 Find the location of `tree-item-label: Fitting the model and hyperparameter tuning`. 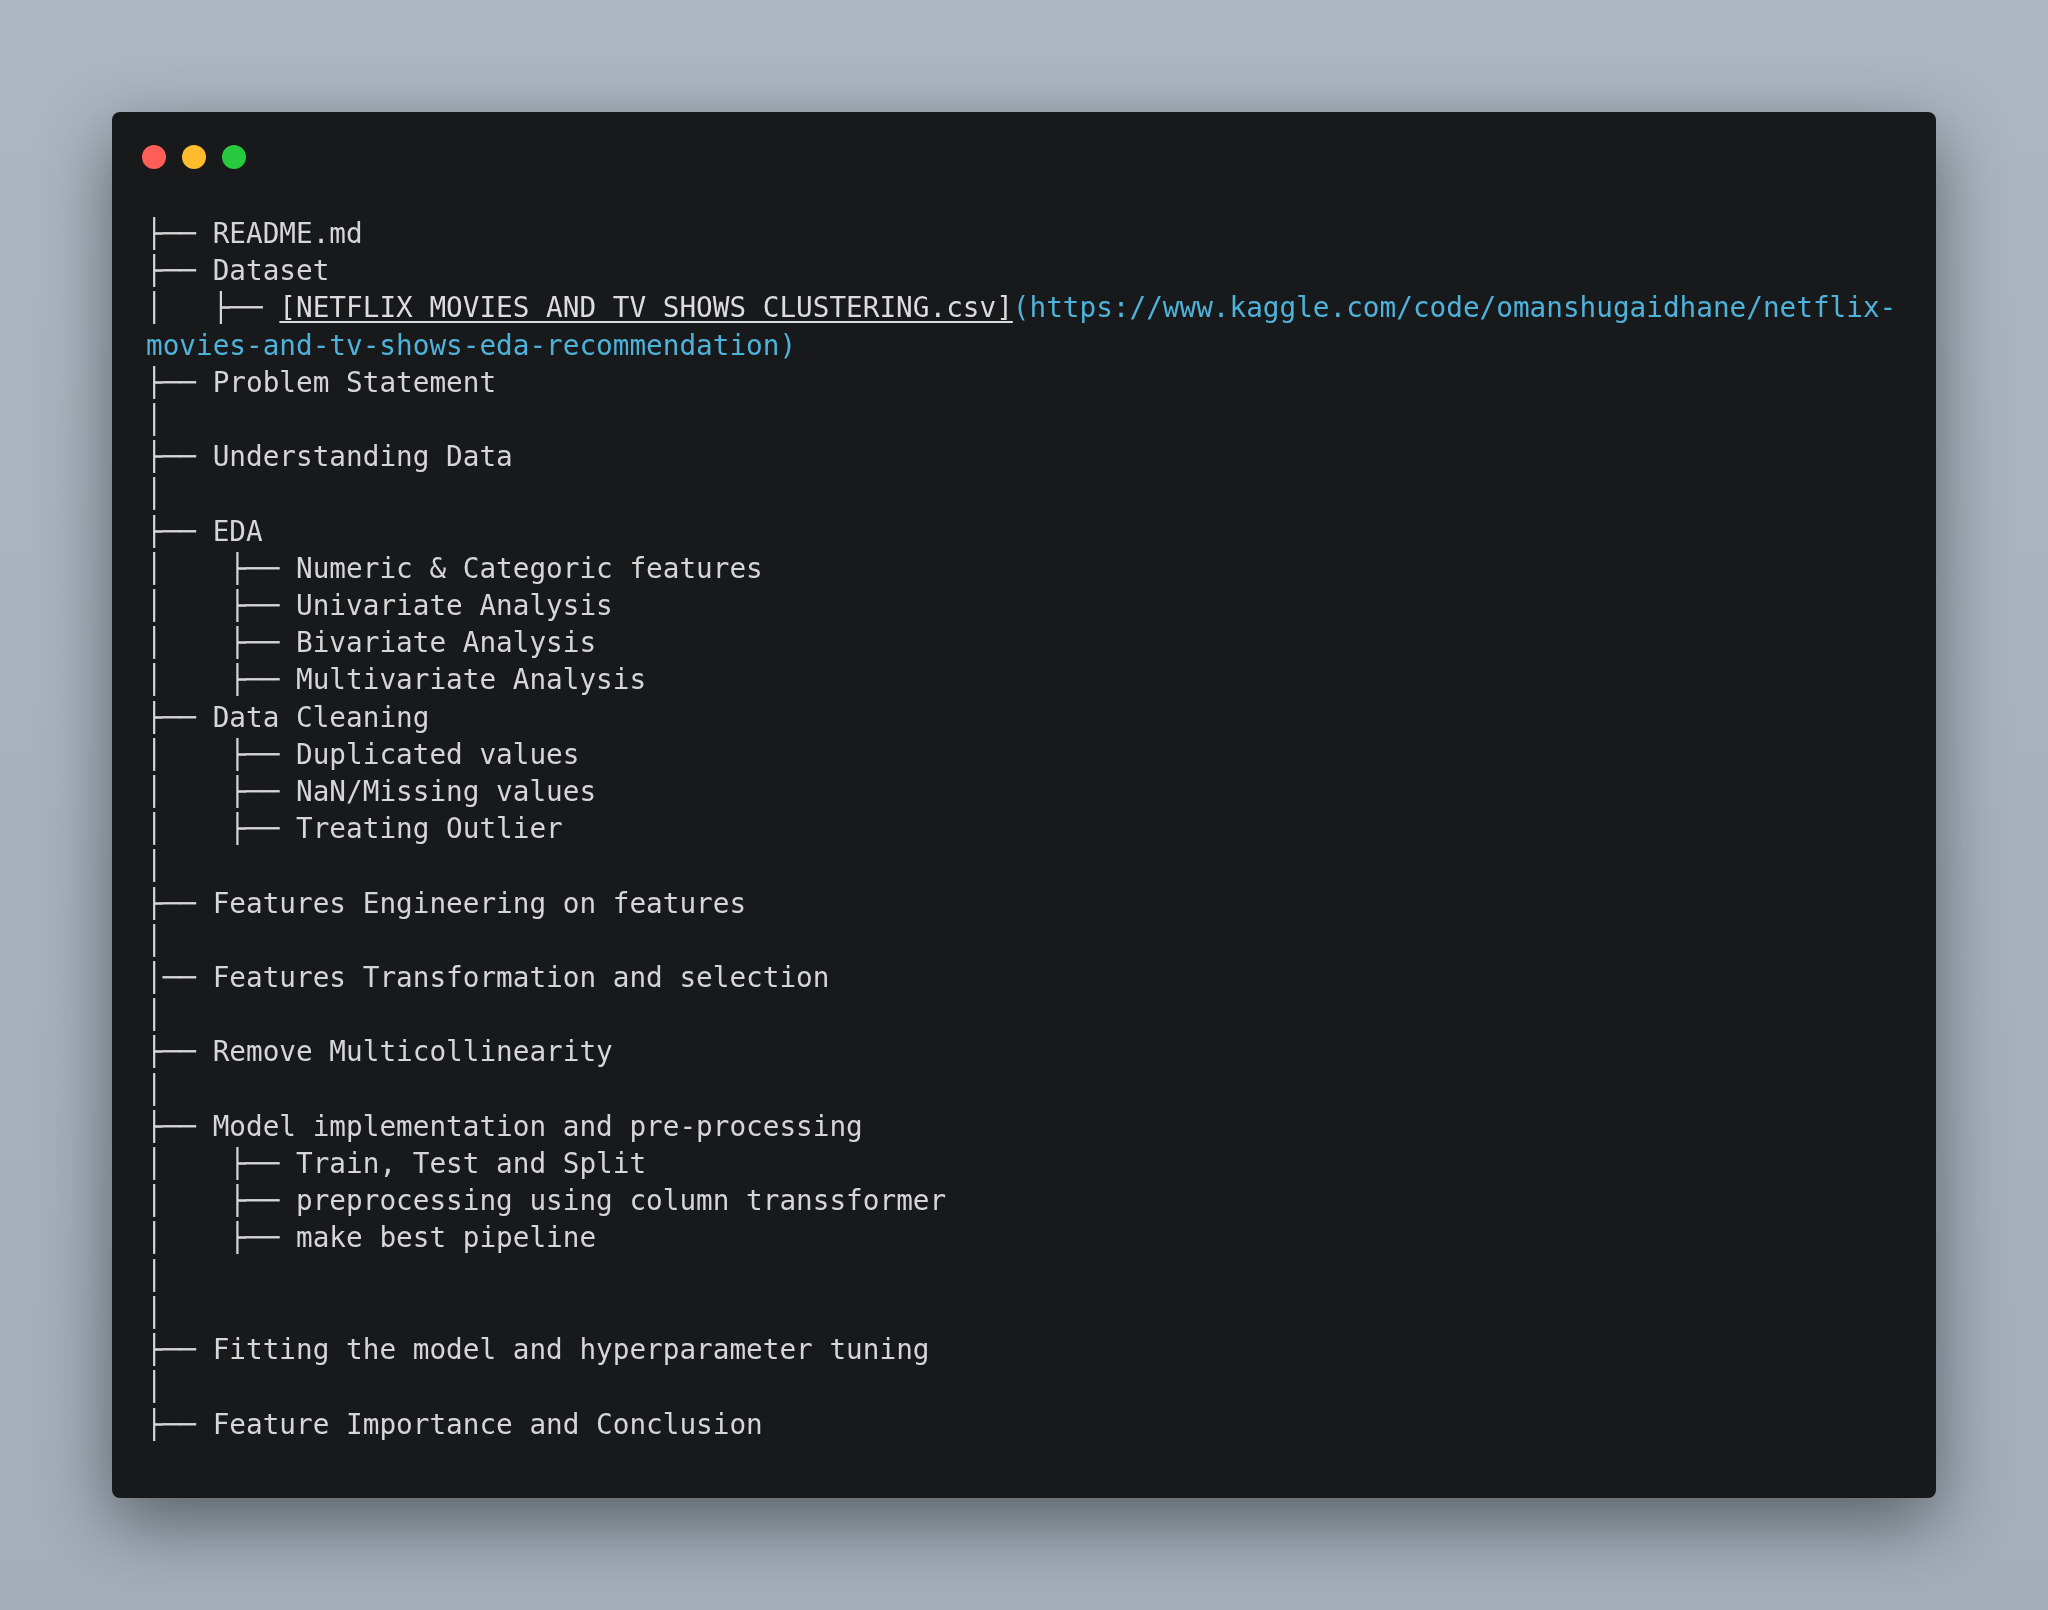

tree-item-label: Fitting the model and hyperparameter tuning is located at coordinates (571, 1350).